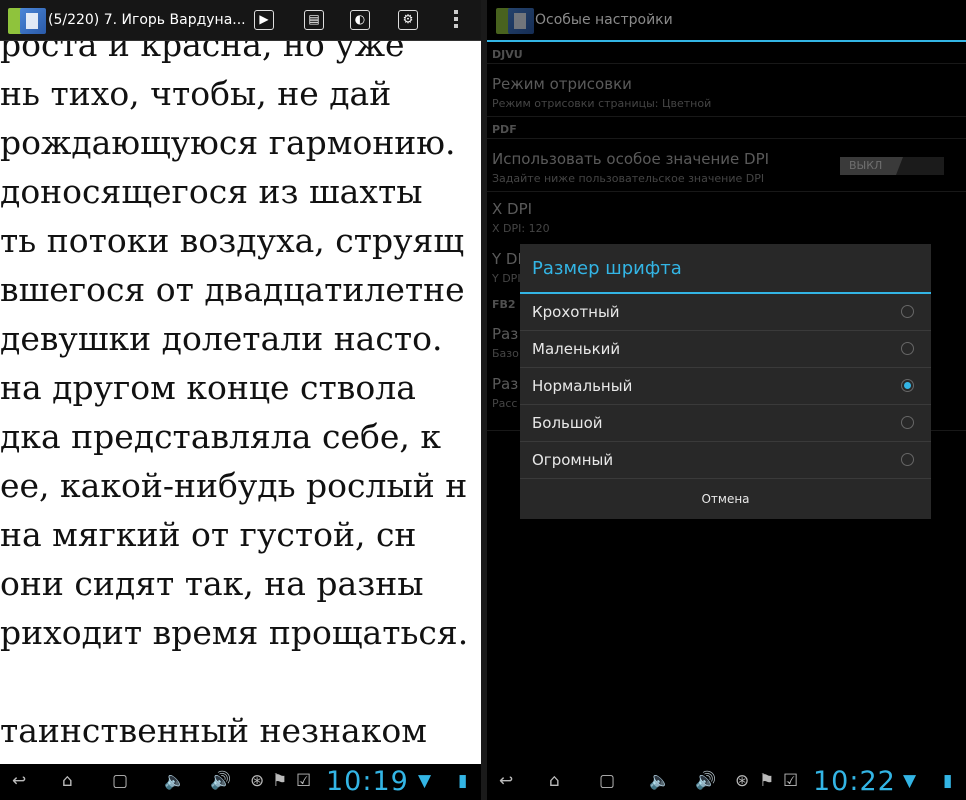 This screenshot has height=800, width=966. What do you see at coordinates (607, 268) in the screenshot?
I see `dialog-title: Размер шрифта` at bounding box center [607, 268].